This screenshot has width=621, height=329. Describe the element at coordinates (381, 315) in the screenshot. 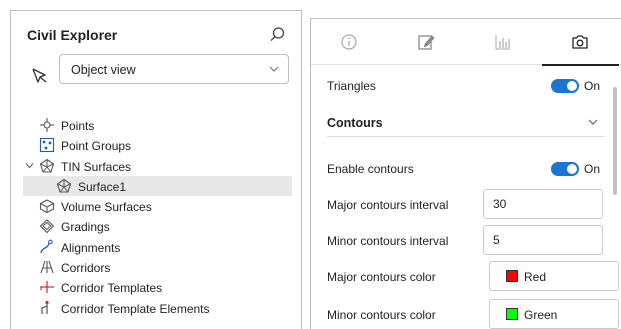

I see `minor-color-label: Minor contours color` at that location.